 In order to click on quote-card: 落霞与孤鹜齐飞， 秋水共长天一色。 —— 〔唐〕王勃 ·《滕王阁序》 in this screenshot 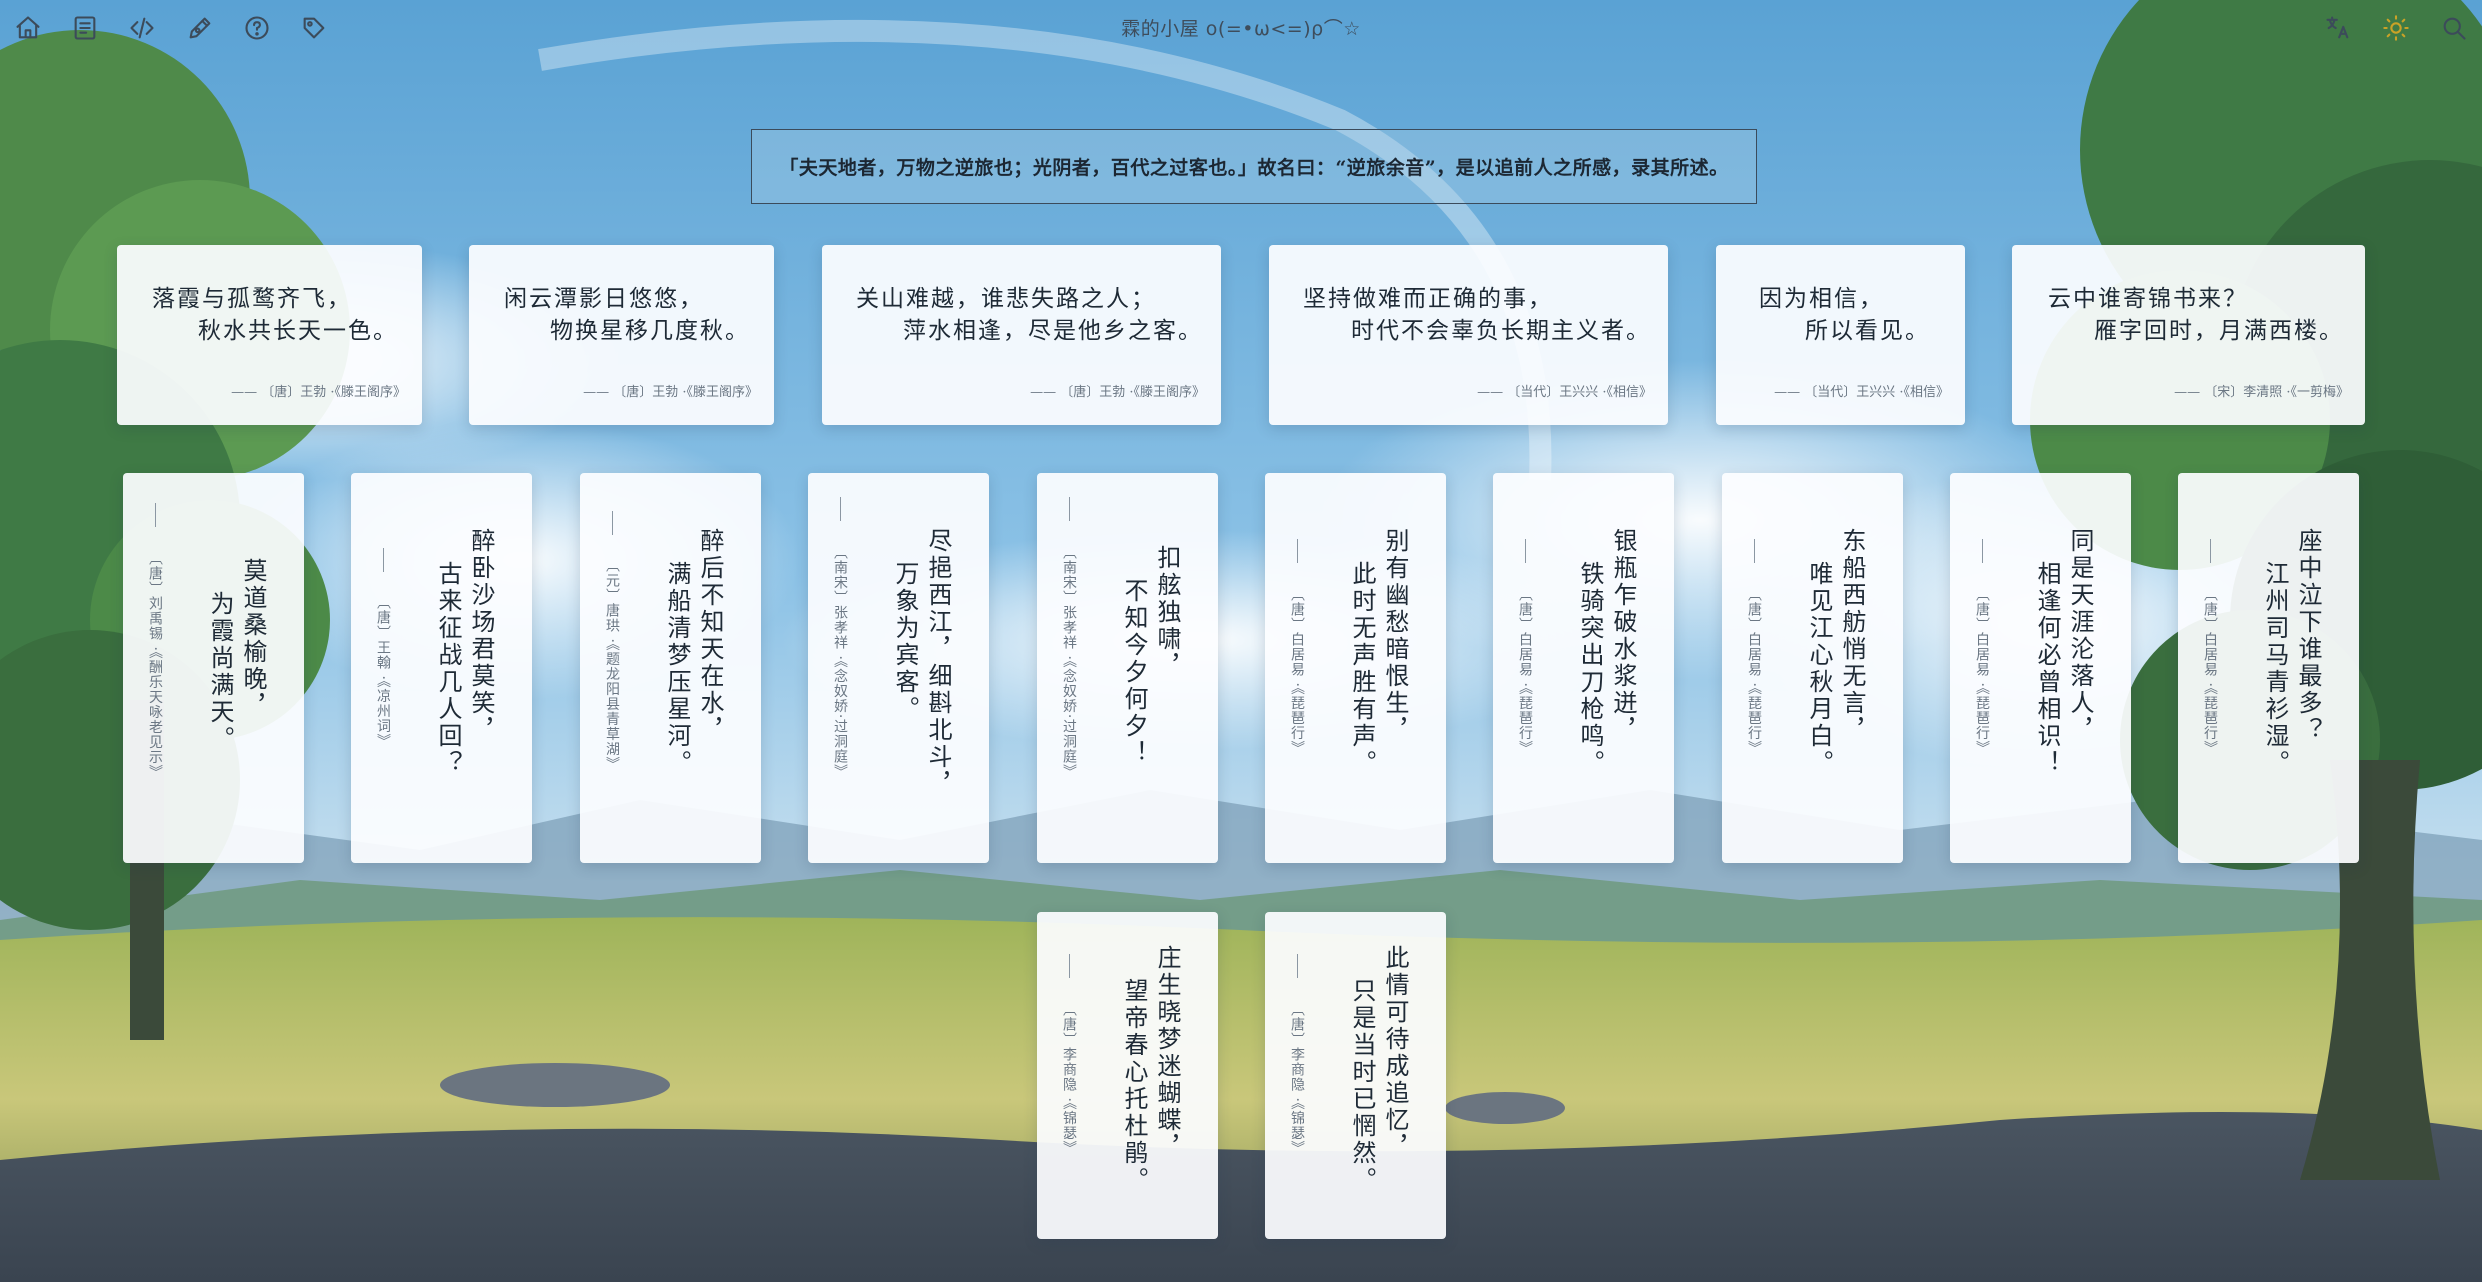, I will do `click(269, 335)`.